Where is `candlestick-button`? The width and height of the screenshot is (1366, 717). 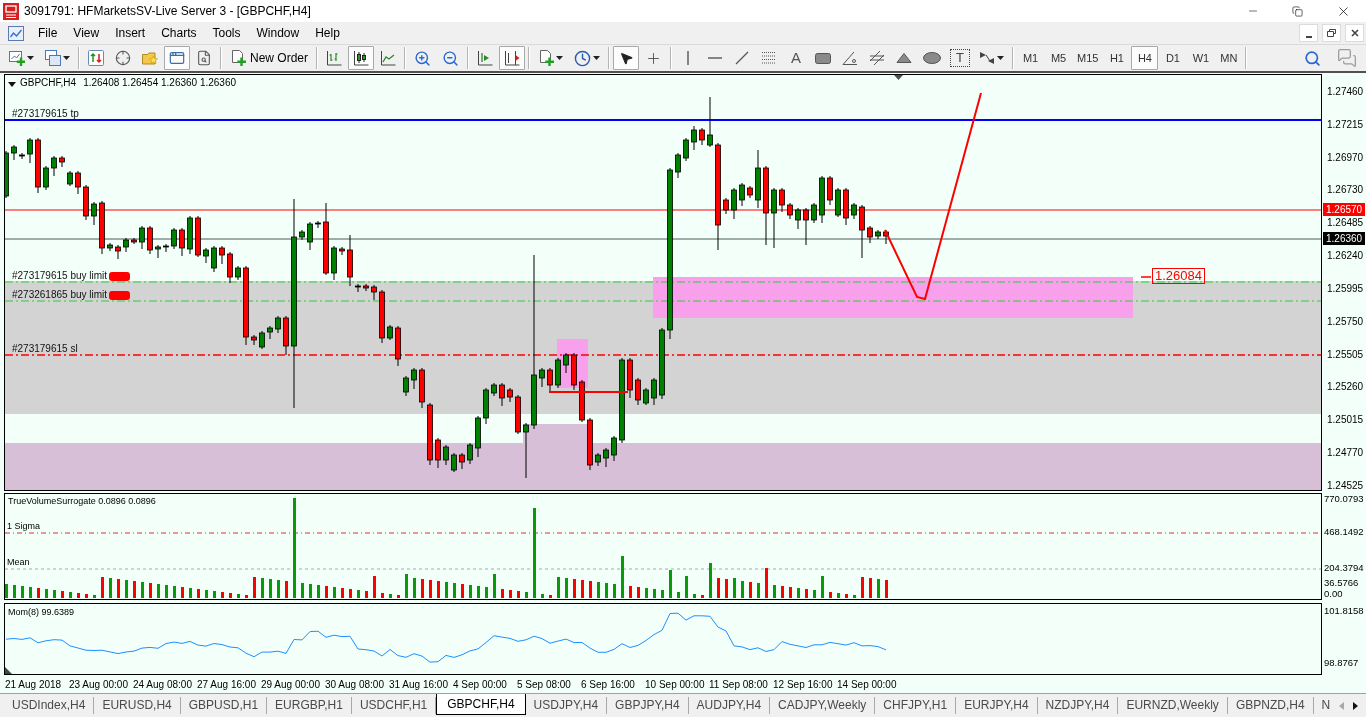 candlestick-button is located at coordinates (361, 58).